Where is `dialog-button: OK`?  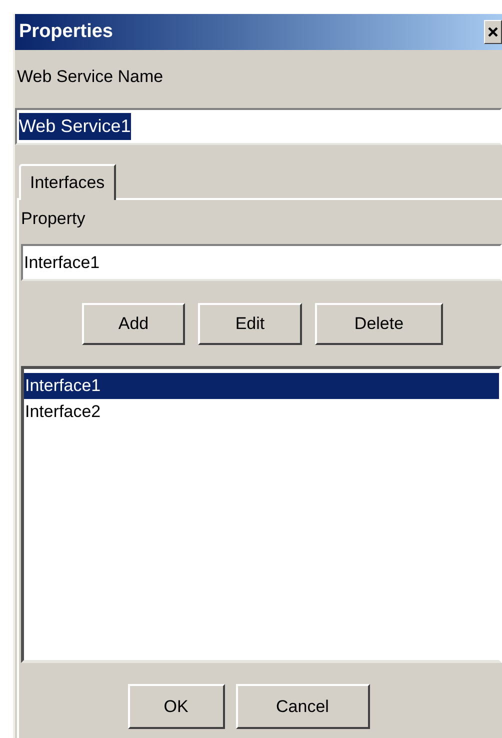
dialog-button: OK is located at coordinates (176, 706).